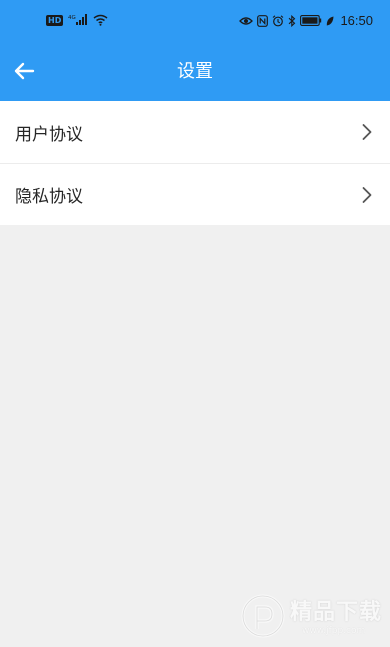 The height and width of the screenshot is (647, 390). What do you see at coordinates (246, 21) in the screenshot?
I see `eye-icon` at bounding box center [246, 21].